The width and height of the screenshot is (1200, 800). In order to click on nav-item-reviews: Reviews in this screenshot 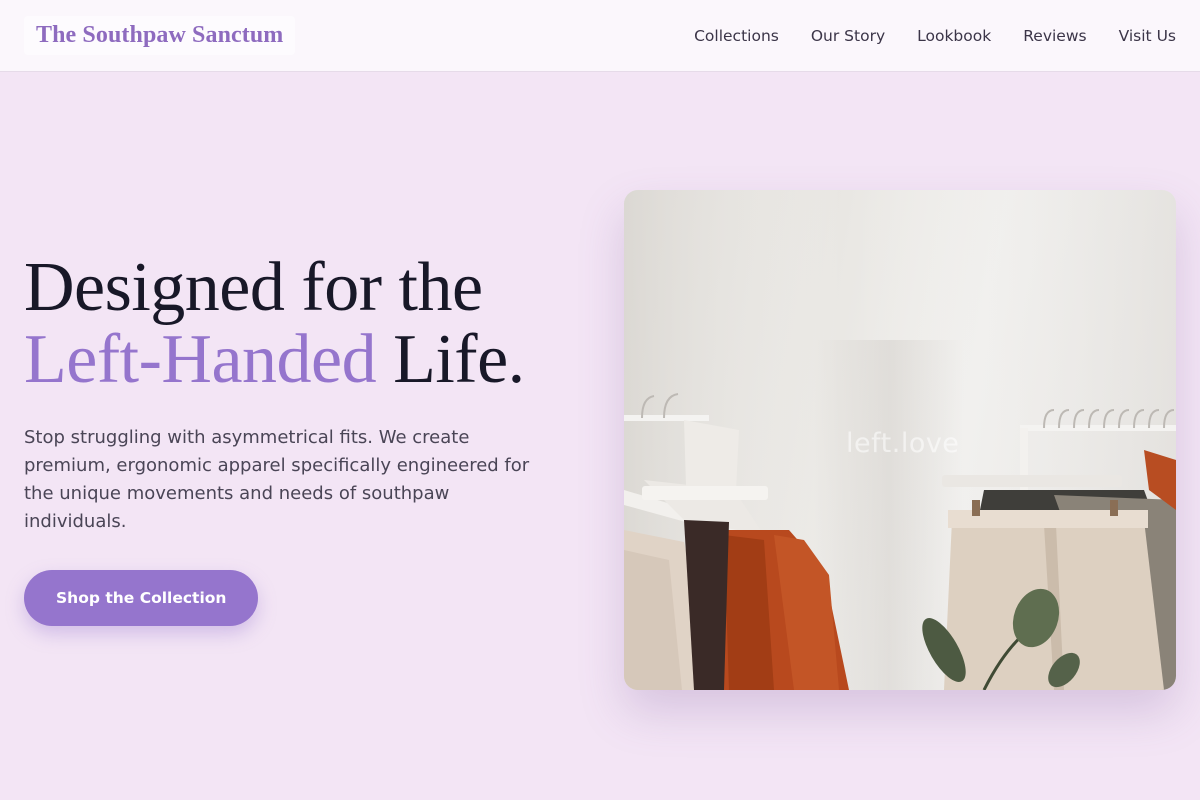, I will do `click(1054, 36)`.